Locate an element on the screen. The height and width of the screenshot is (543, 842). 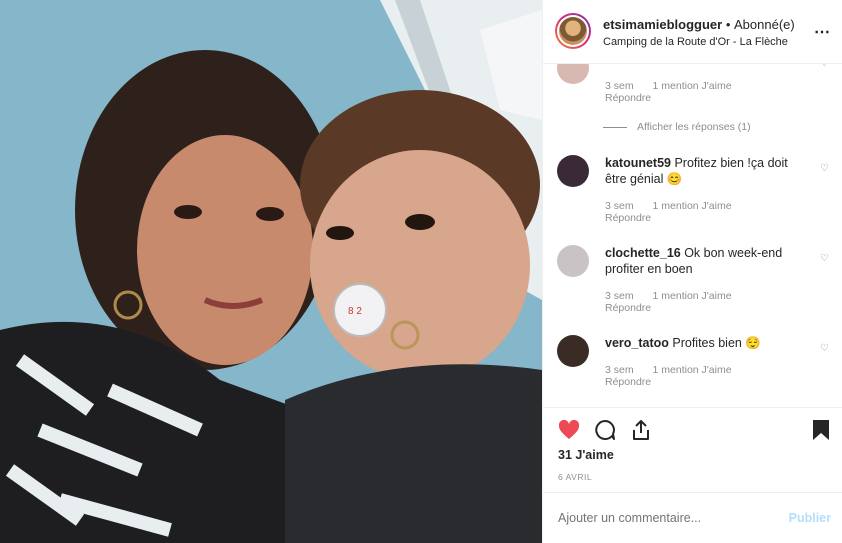
location-link: Camping de la Route d'Or - La Flèche is located at coordinates (695, 42).